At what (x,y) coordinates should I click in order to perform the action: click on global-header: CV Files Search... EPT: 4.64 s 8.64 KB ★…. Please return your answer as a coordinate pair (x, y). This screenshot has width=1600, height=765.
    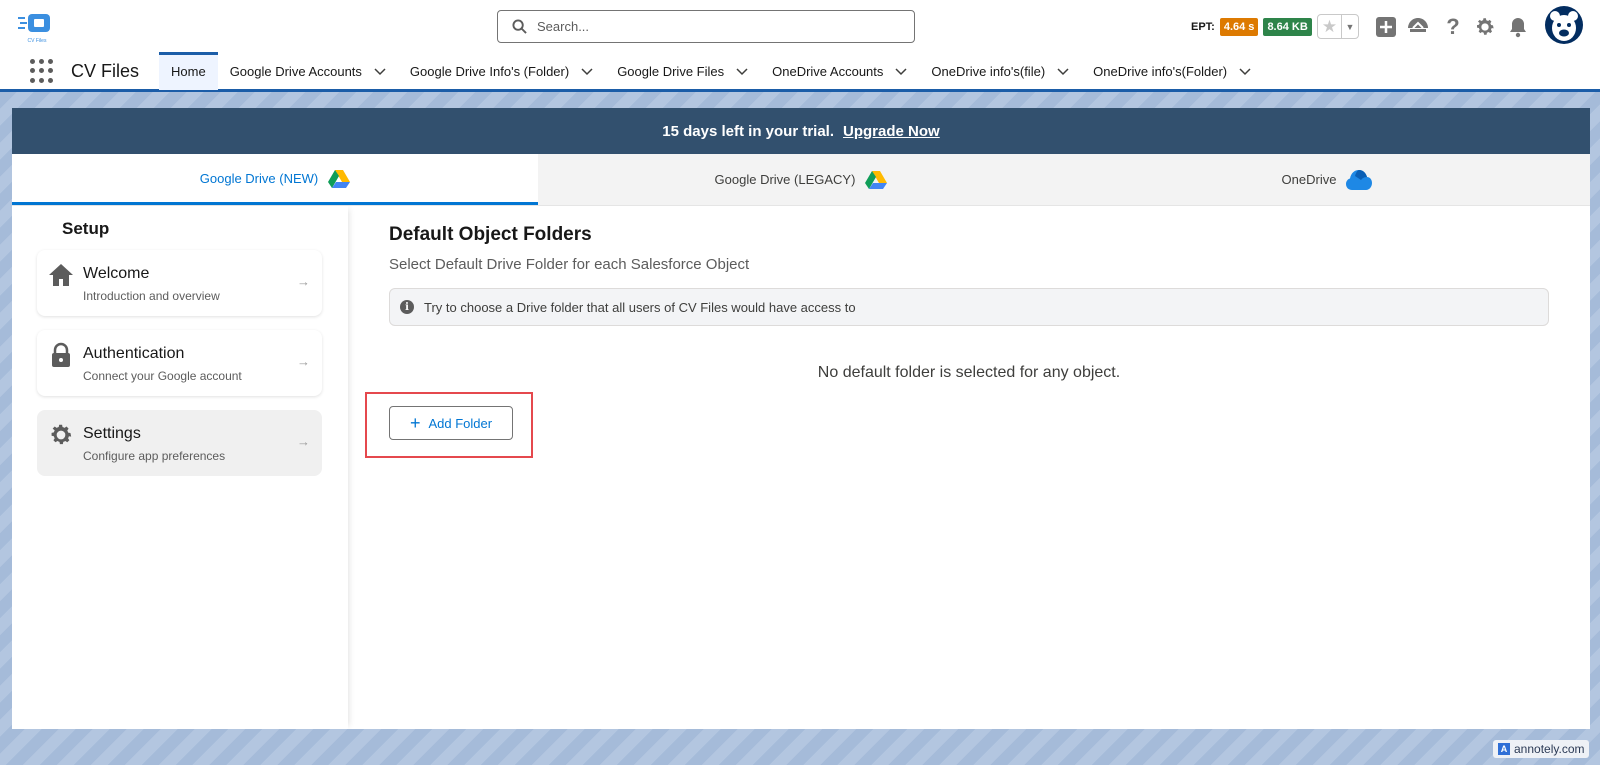
    Looking at the image, I should click on (800, 26).